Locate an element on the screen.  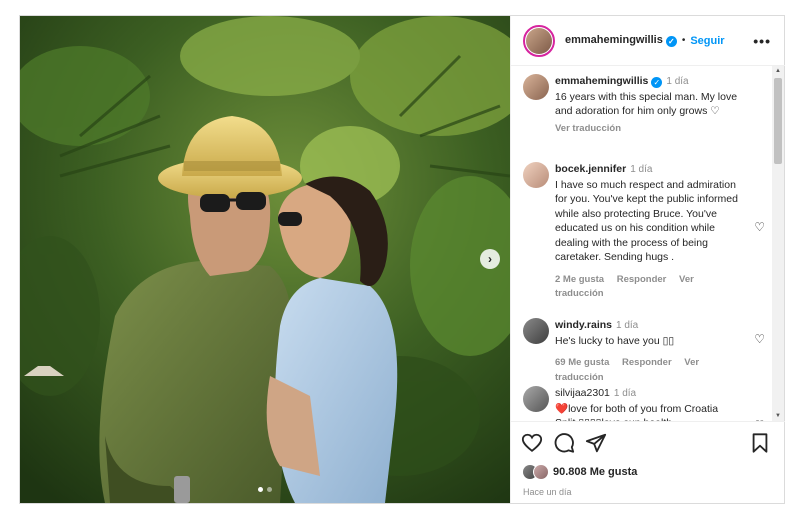
post-header: emmahemingwillis ✓ • Seguir ••• is located at coordinates (648, 41).